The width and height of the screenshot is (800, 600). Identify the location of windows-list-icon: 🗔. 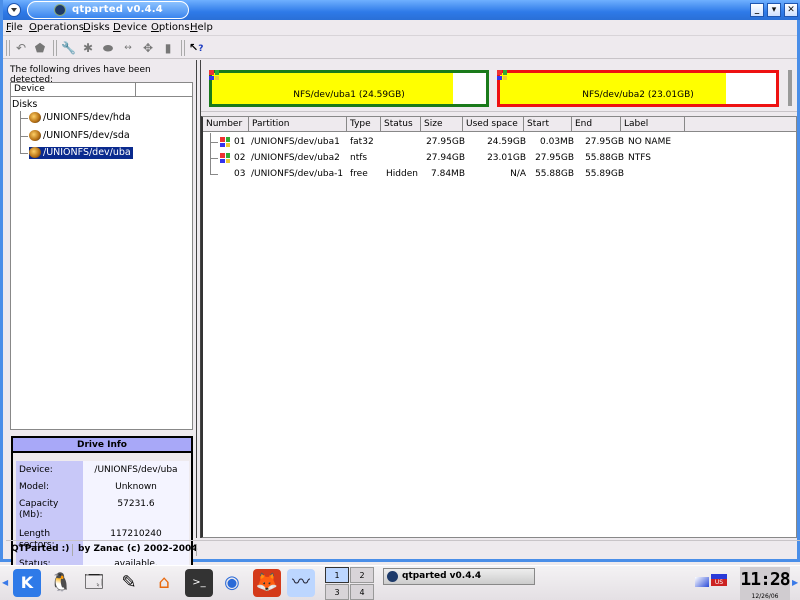
(94, 583).